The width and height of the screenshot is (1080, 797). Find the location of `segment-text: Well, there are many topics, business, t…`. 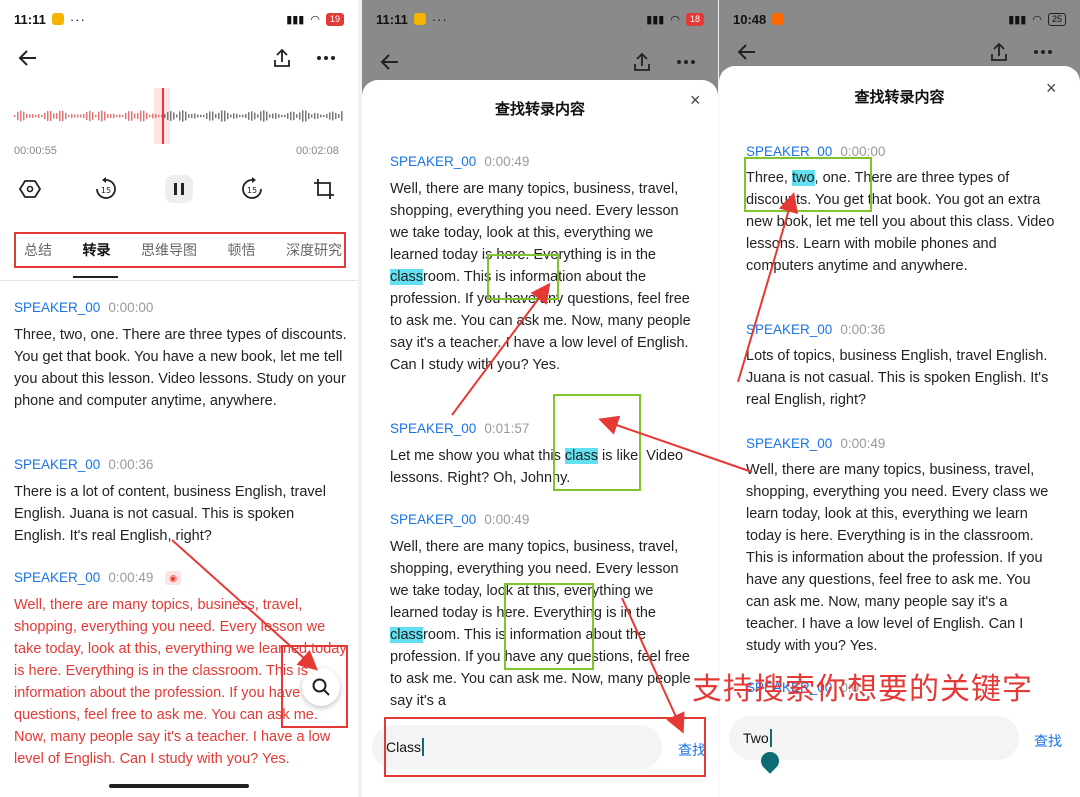

segment-text: Well, there are many topics, business, t… is located at coordinates (897, 558).